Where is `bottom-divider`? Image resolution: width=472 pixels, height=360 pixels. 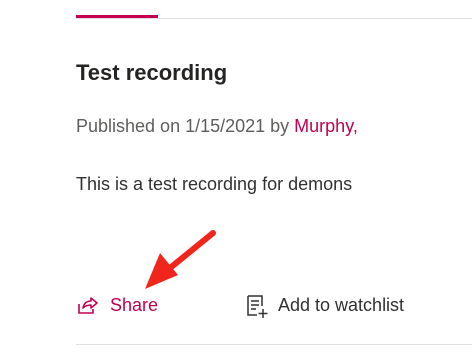 bottom-divider is located at coordinates (274, 344).